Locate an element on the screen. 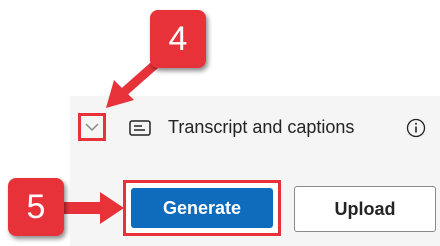 Image resolution: width=440 pixels, height=246 pixels. step-5-callout: 5 is located at coordinates (36, 207).